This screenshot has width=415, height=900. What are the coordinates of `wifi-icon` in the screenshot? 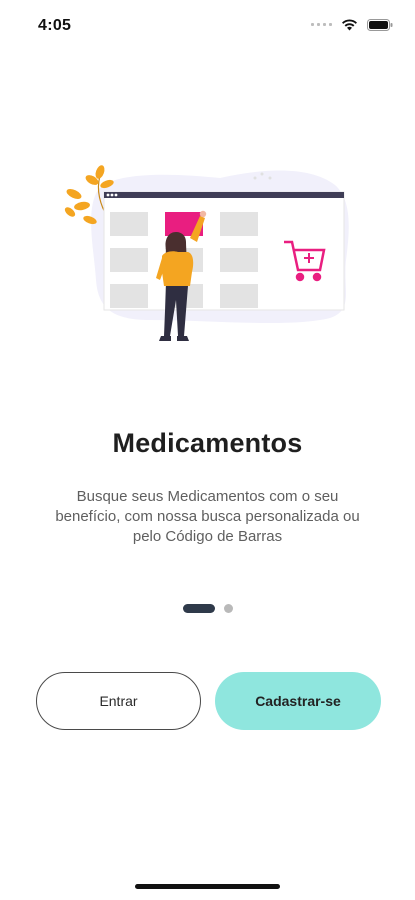 It's located at (349, 25).